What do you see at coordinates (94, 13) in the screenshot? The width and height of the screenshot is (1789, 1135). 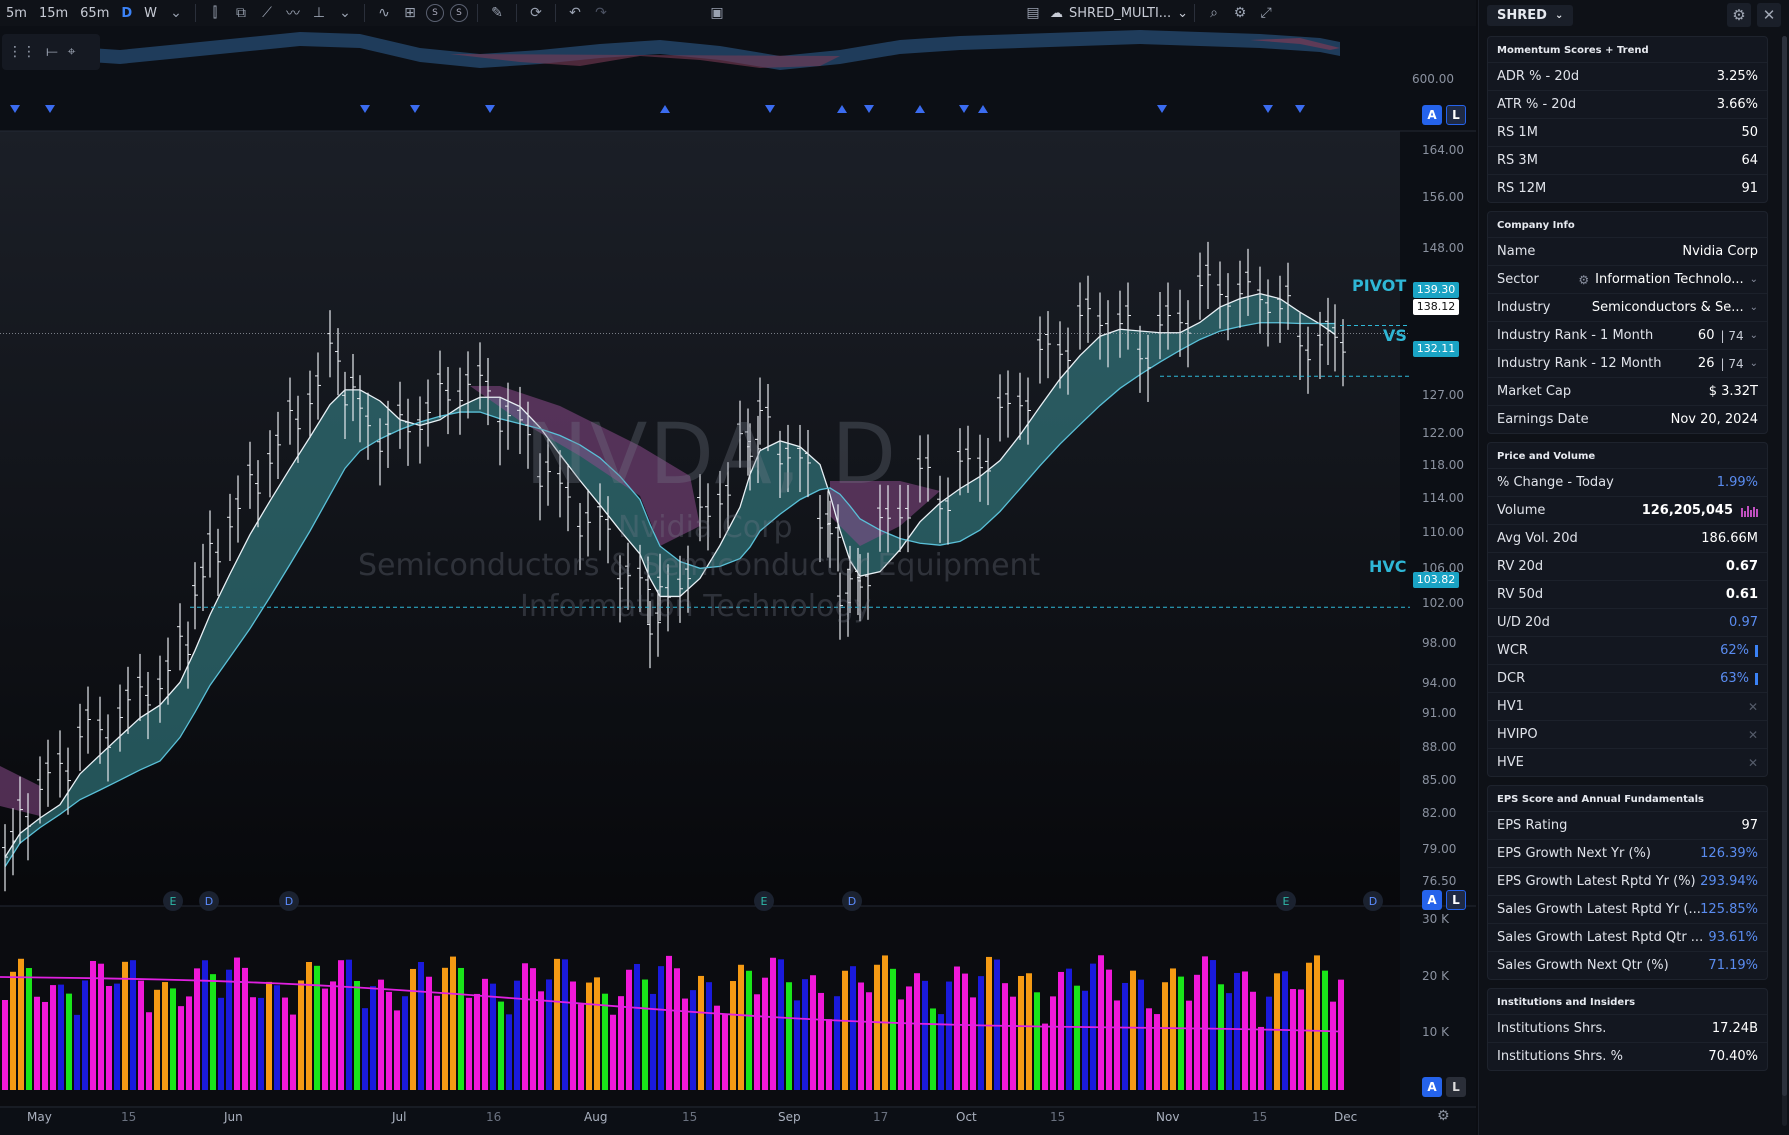 I see `timeframe-65m: 65m` at bounding box center [94, 13].